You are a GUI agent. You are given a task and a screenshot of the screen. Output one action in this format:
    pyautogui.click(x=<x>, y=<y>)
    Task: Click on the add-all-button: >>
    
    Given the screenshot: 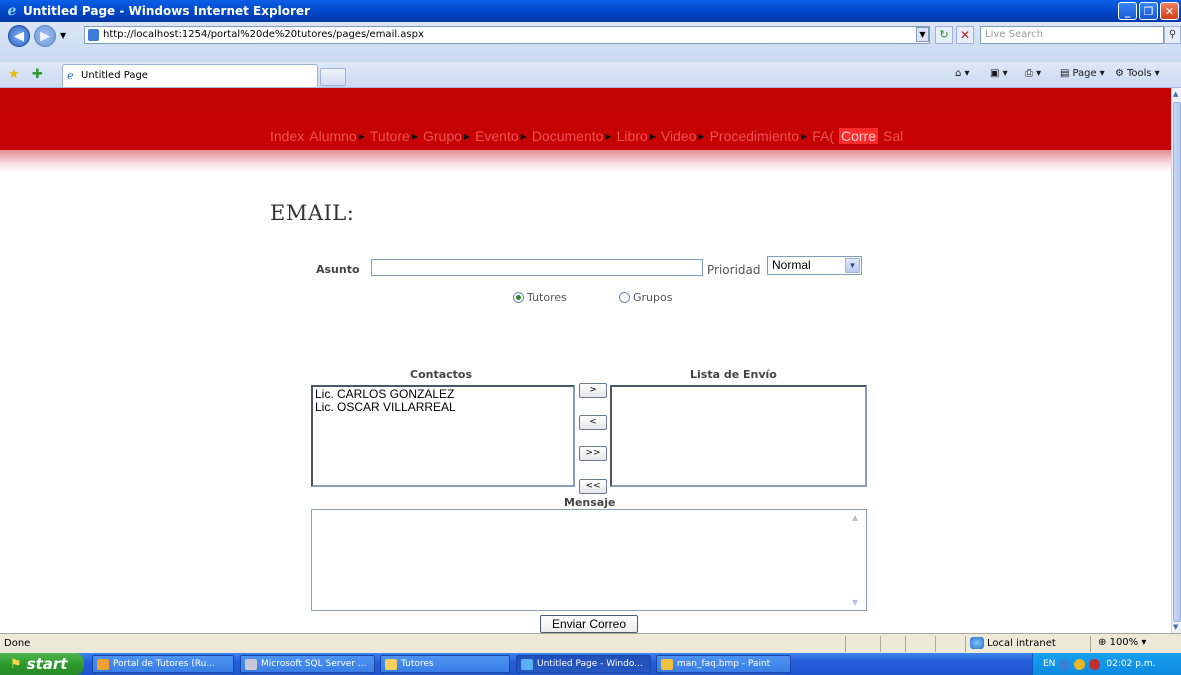 What is the action you would take?
    pyautogui.click(x=593, y=453)
    